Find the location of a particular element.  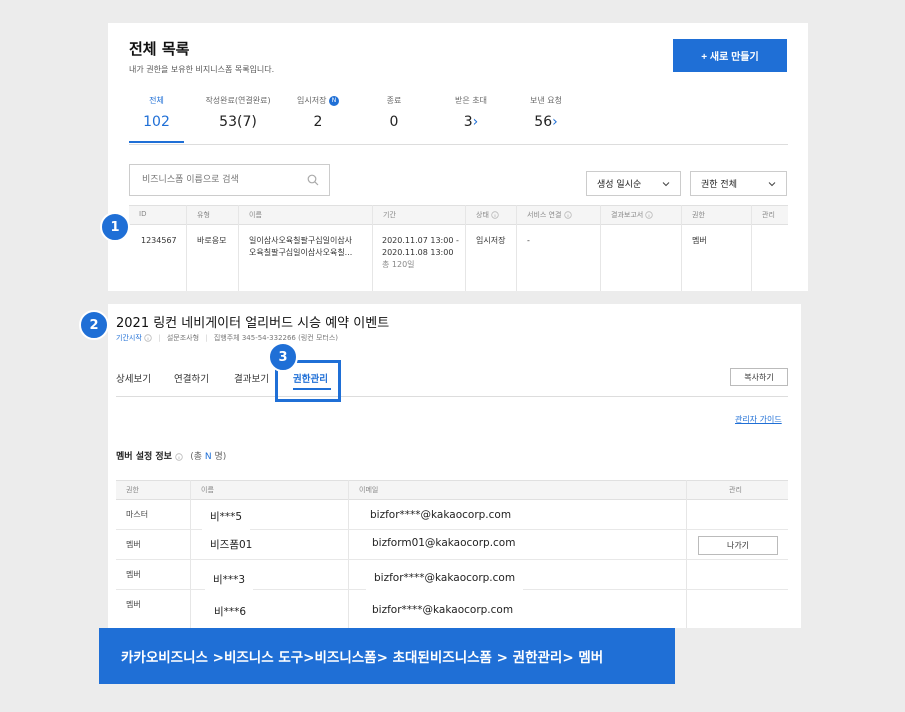

search-input is located at coordinates (229, 180).